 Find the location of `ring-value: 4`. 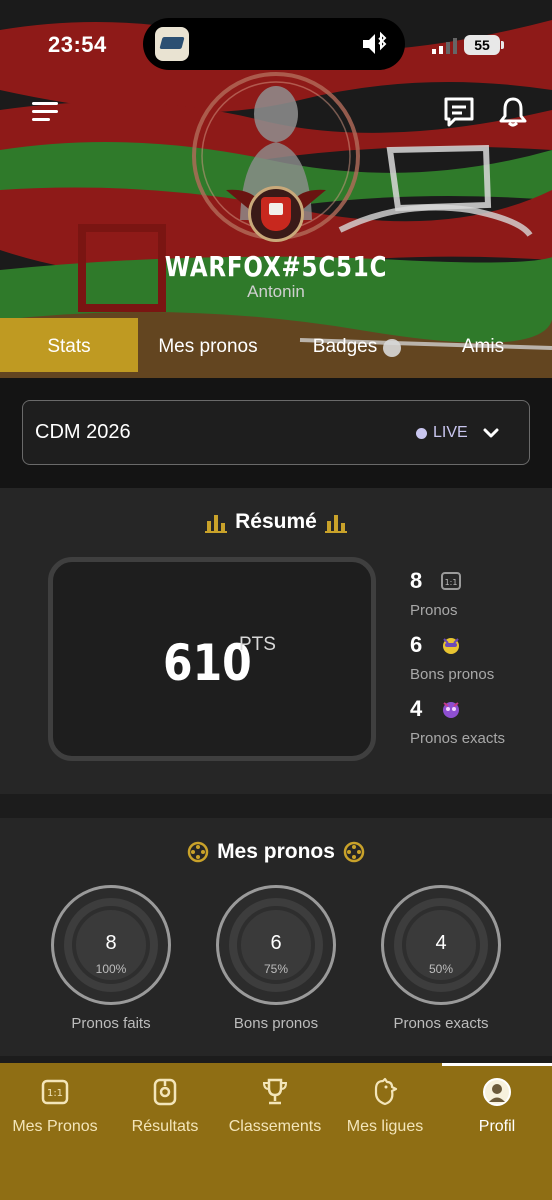

ring-value: 4 is located at coordinates (441, 943).